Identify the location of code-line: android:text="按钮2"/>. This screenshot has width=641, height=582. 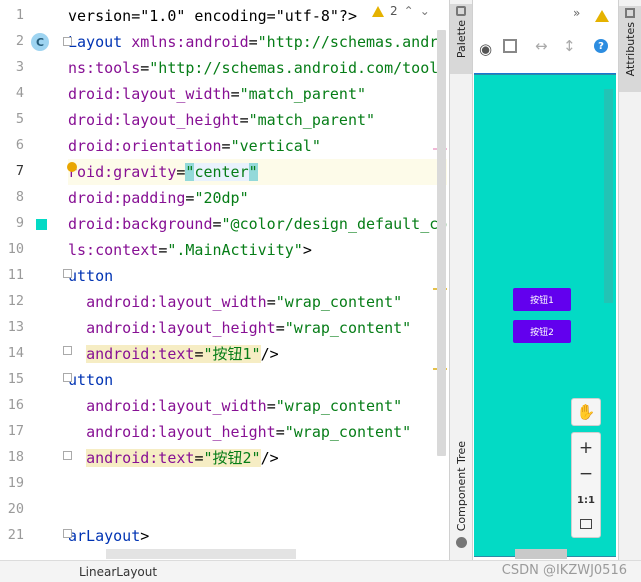
(173, 458).